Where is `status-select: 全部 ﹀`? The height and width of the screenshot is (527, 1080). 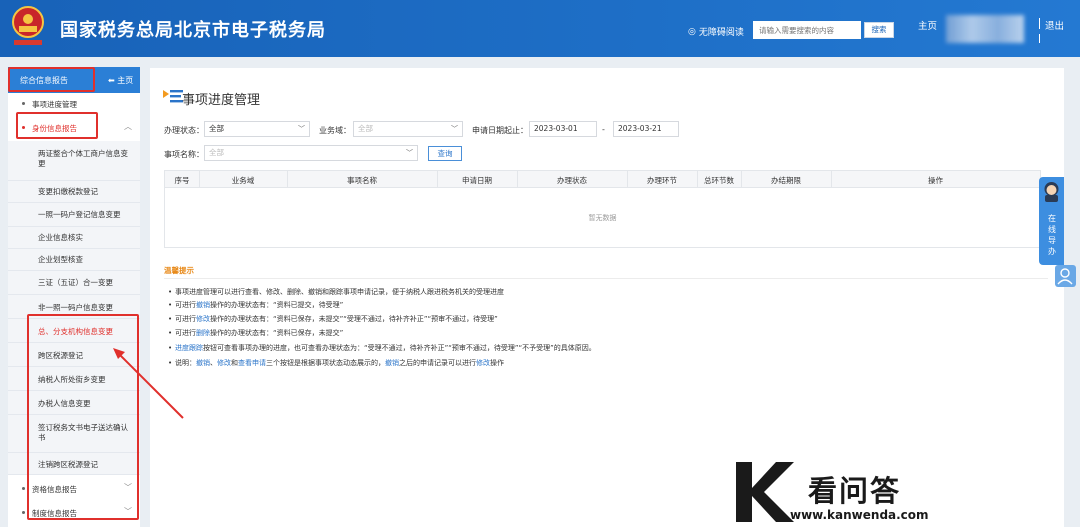 status-select: 全部 ﹀ is located at coordinates (257, 129).